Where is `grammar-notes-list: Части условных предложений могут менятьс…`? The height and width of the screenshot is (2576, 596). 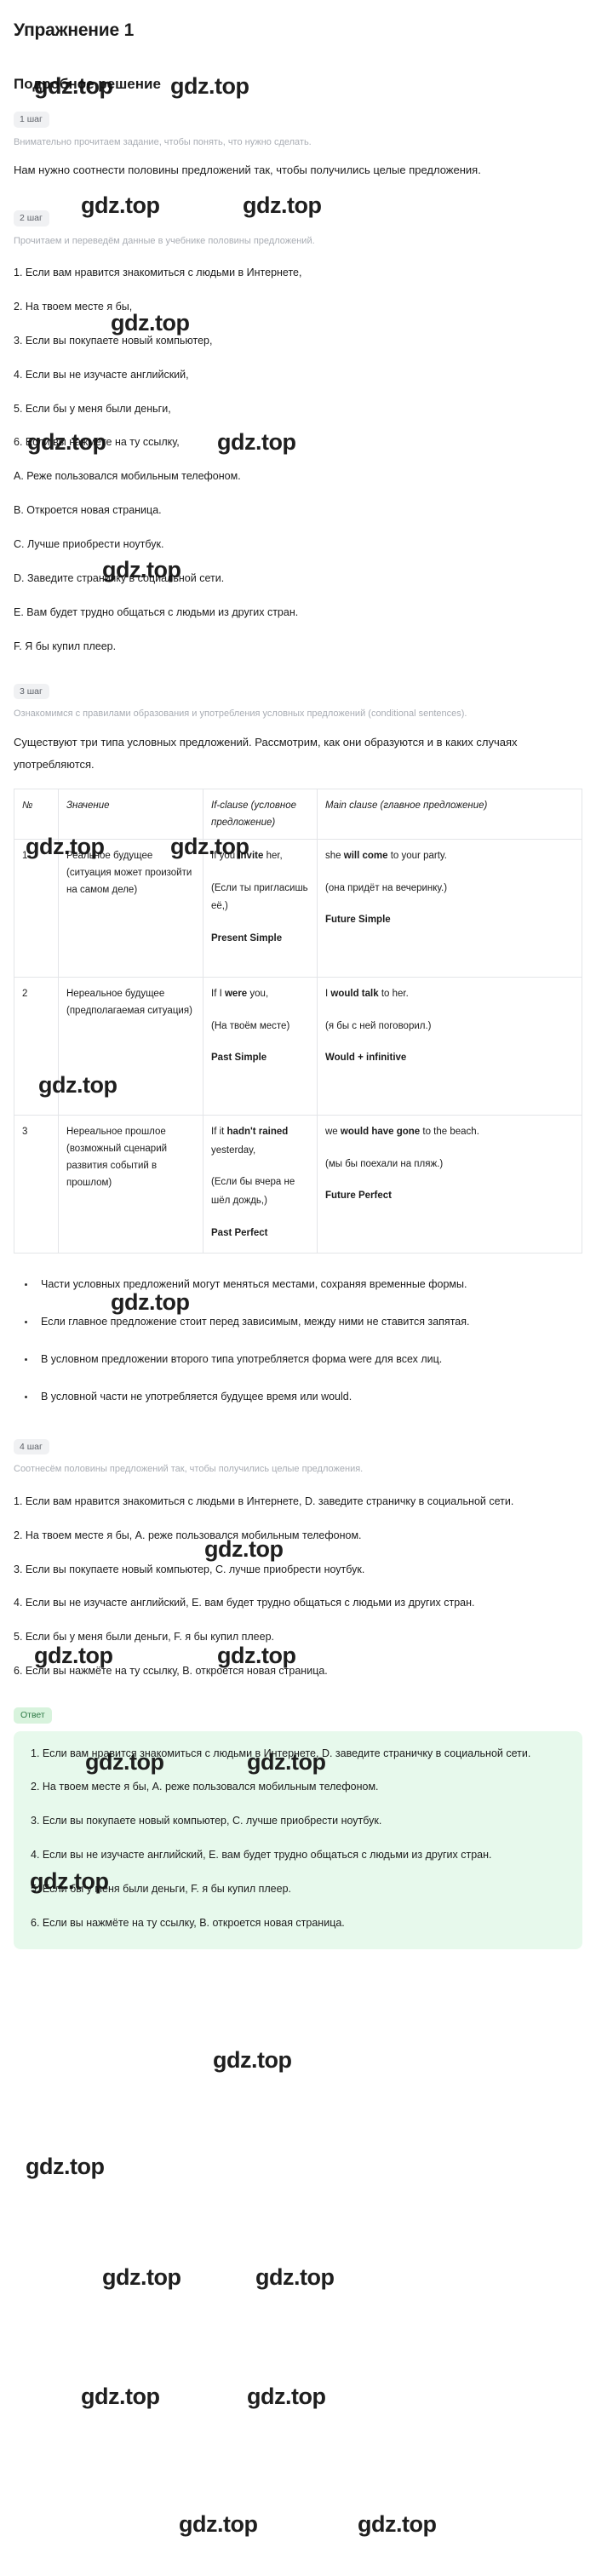 grammar-notes-list: Части условных предложений могут менятьс… is located at coordinates (298, 1341).